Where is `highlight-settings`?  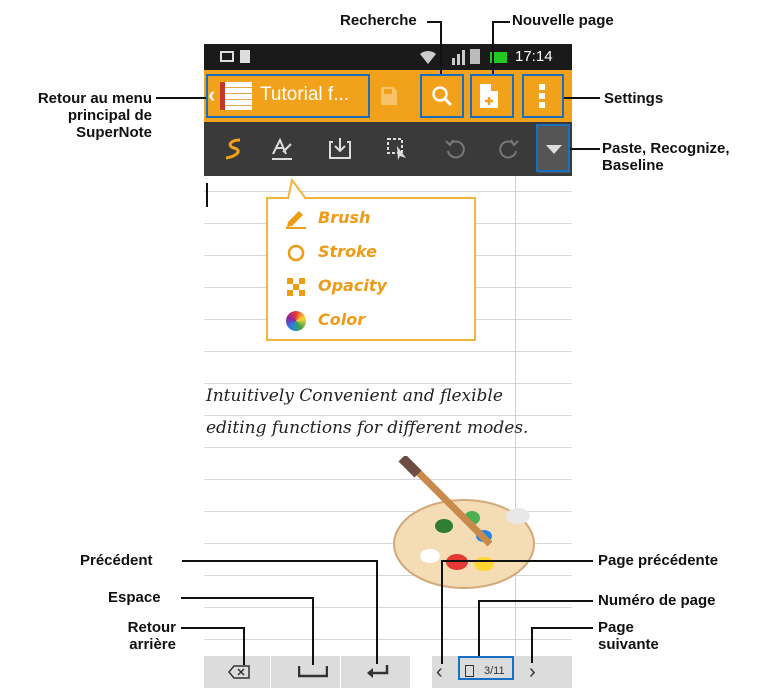
highlight-settings is located at coordinates (543, 96).